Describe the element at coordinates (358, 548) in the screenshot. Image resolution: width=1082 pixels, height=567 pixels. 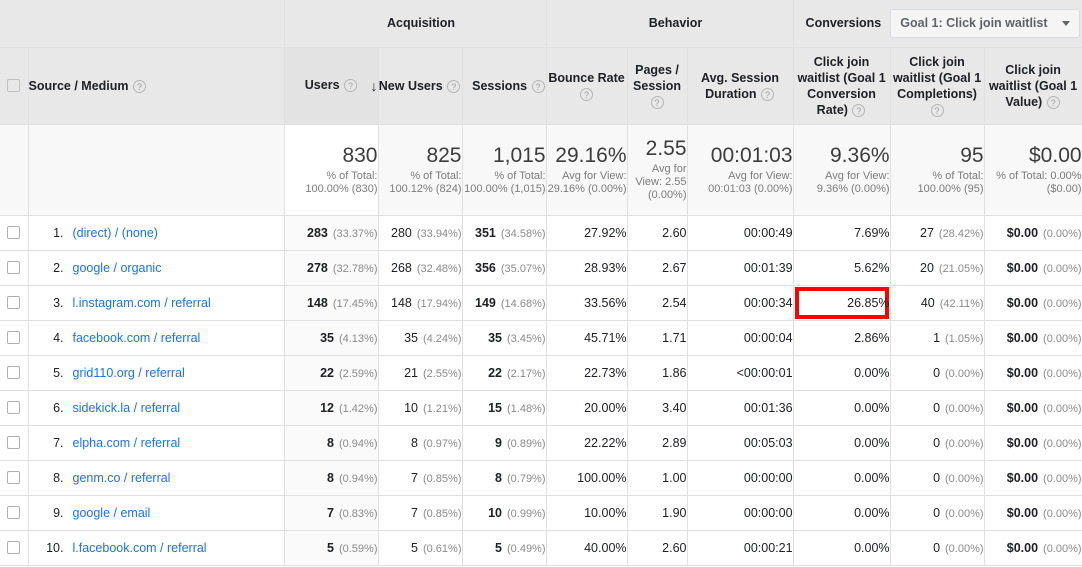
I see `users-percent: (0.59%)` at that location.